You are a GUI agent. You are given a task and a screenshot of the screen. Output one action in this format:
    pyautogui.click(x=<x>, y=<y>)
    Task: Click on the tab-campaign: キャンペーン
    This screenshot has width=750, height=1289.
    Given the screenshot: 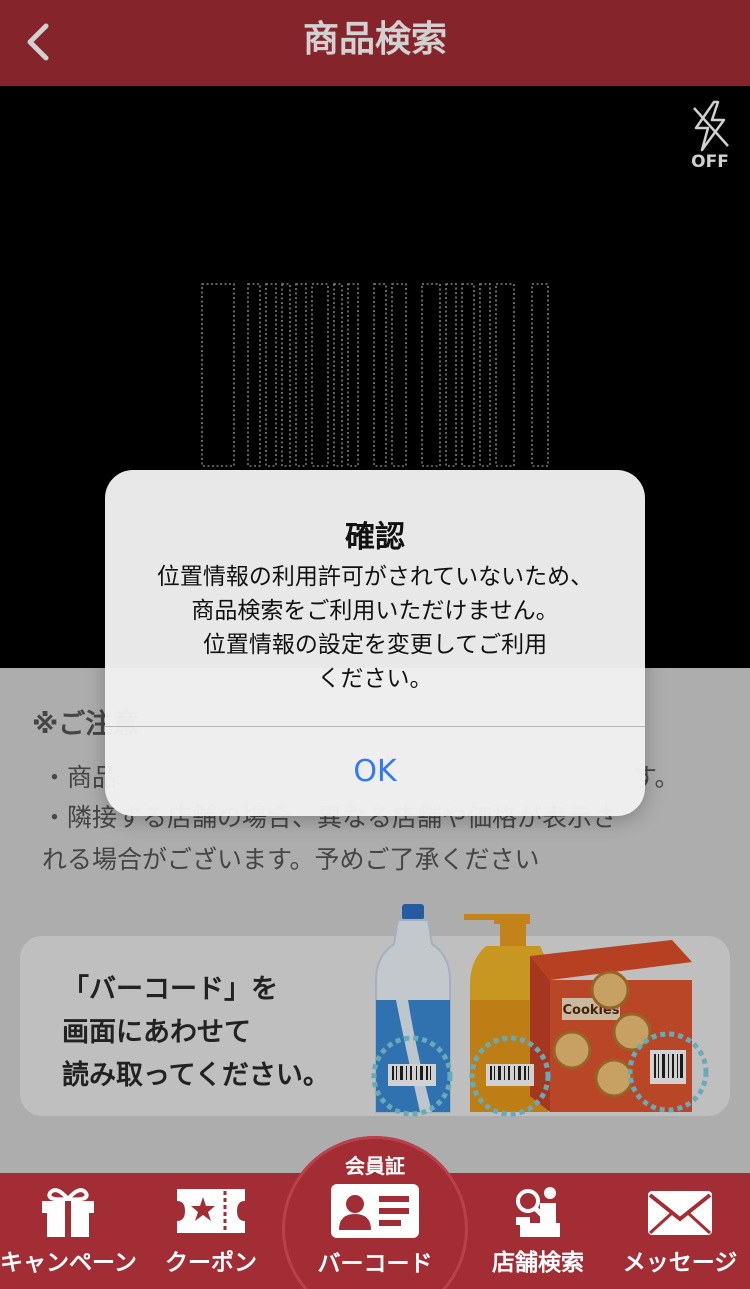 What is the action you would take?
    pyautogui.click(x=68, y=1231)
    